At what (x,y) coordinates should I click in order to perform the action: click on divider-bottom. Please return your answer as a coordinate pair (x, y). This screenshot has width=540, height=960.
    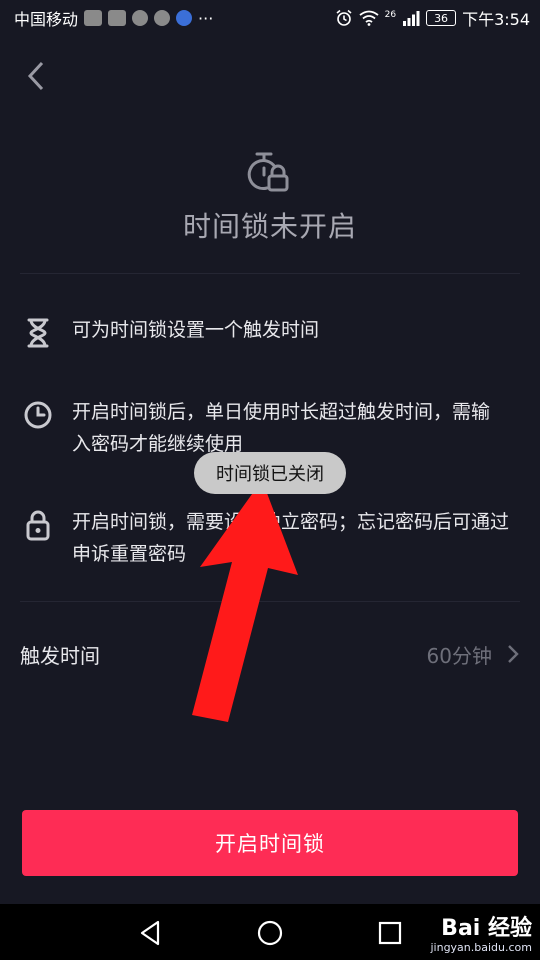
    Looking at the image, I should click on (270, 601).